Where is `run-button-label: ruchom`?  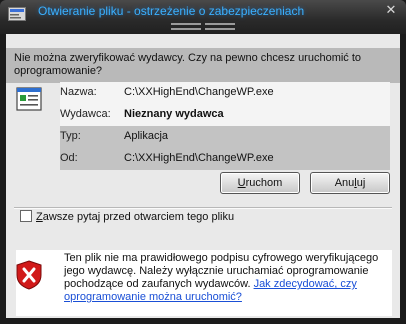
run-button-label: ruchom is located at coordinates (264, 183).